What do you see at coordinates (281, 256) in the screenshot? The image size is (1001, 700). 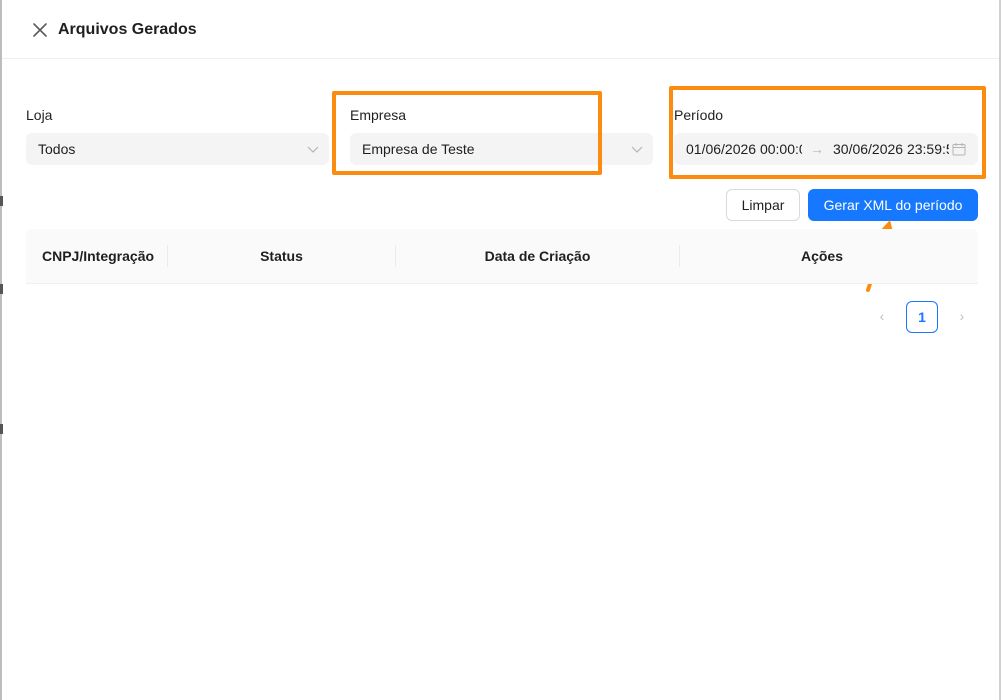 I see `column-header-status: Status` at bounding box center [281, 256].